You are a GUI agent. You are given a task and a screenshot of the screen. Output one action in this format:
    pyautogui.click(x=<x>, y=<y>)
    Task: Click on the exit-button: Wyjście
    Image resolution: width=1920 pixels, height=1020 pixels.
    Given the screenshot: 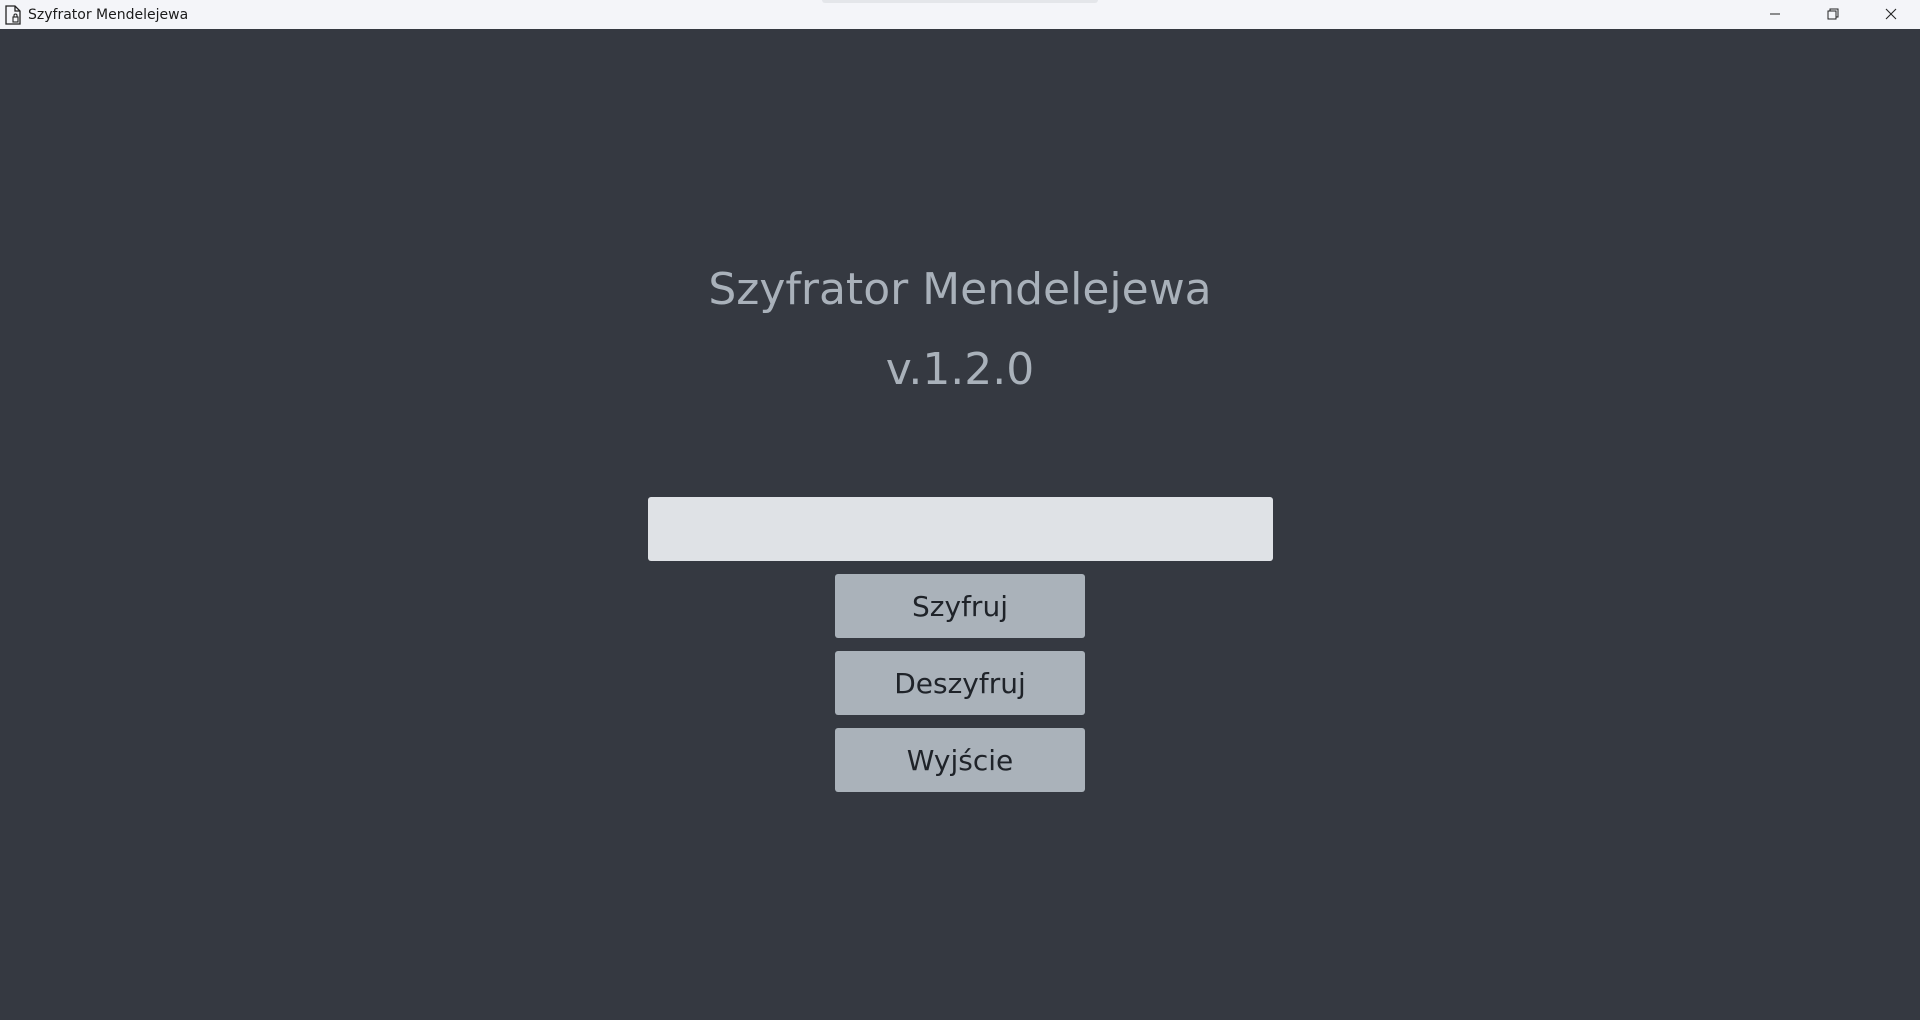 What is the action you would take?
    pyautogui.click(x=960, y=760)
    